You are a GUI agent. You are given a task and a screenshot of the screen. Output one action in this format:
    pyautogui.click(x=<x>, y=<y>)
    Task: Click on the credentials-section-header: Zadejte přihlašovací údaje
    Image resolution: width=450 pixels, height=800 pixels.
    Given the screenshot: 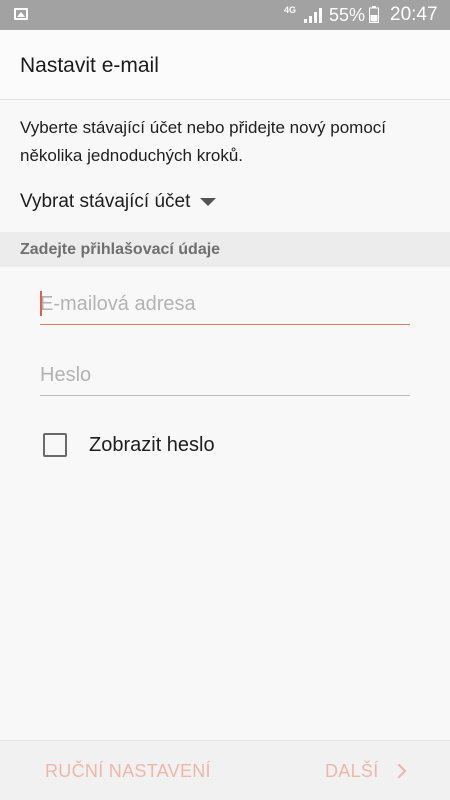 What is the action you would take?
    pyautogui.click(x=225, y=249)
    